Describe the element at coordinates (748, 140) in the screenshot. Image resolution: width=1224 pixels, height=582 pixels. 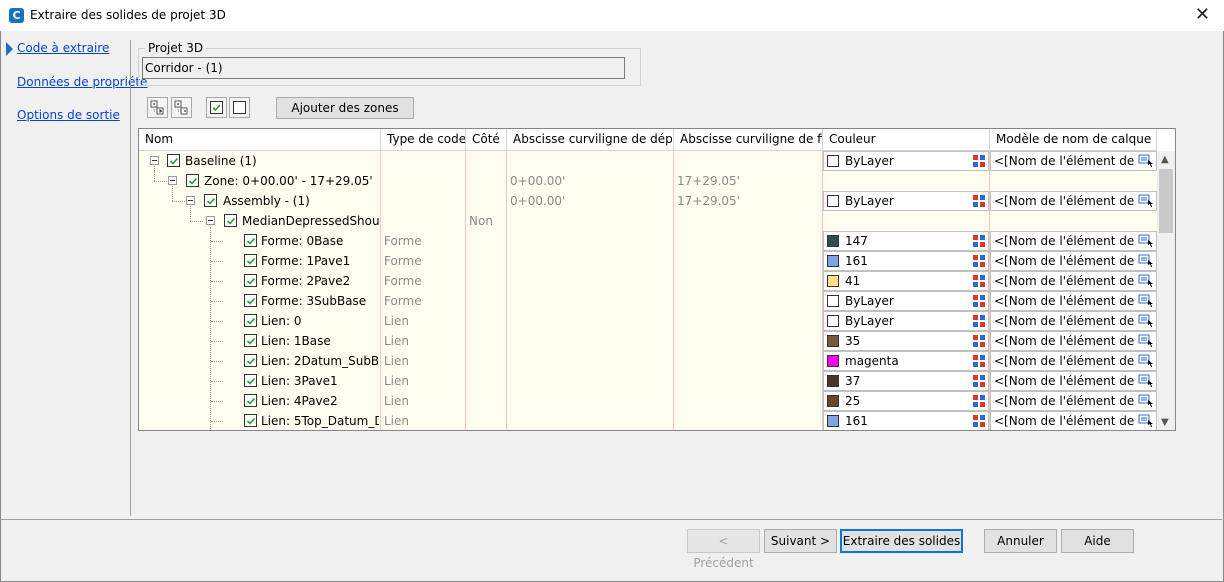
I see `col-header-end: Abscisse curviligne de fin` at that location.